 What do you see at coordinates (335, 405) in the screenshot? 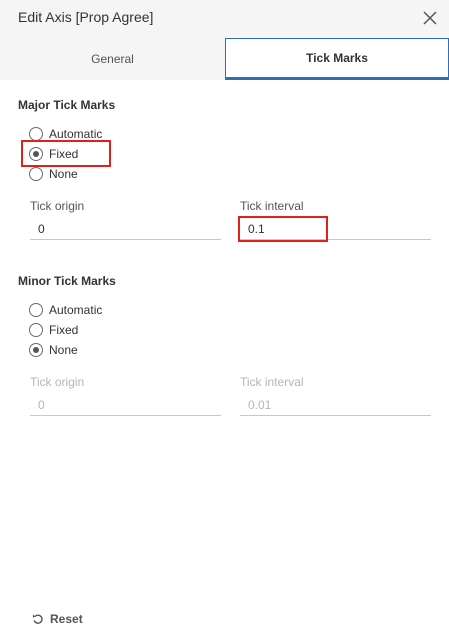
I see `minor-tick-interval-input` at bounding box center [335, 405].